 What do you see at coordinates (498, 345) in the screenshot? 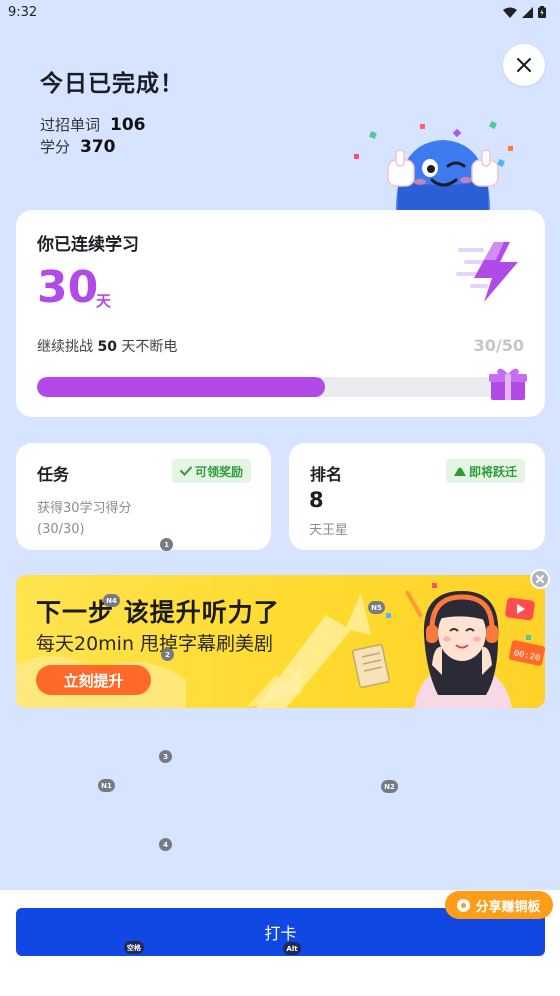
I see `streak-progress-text: 30/50` at bounding box center [498, 345].